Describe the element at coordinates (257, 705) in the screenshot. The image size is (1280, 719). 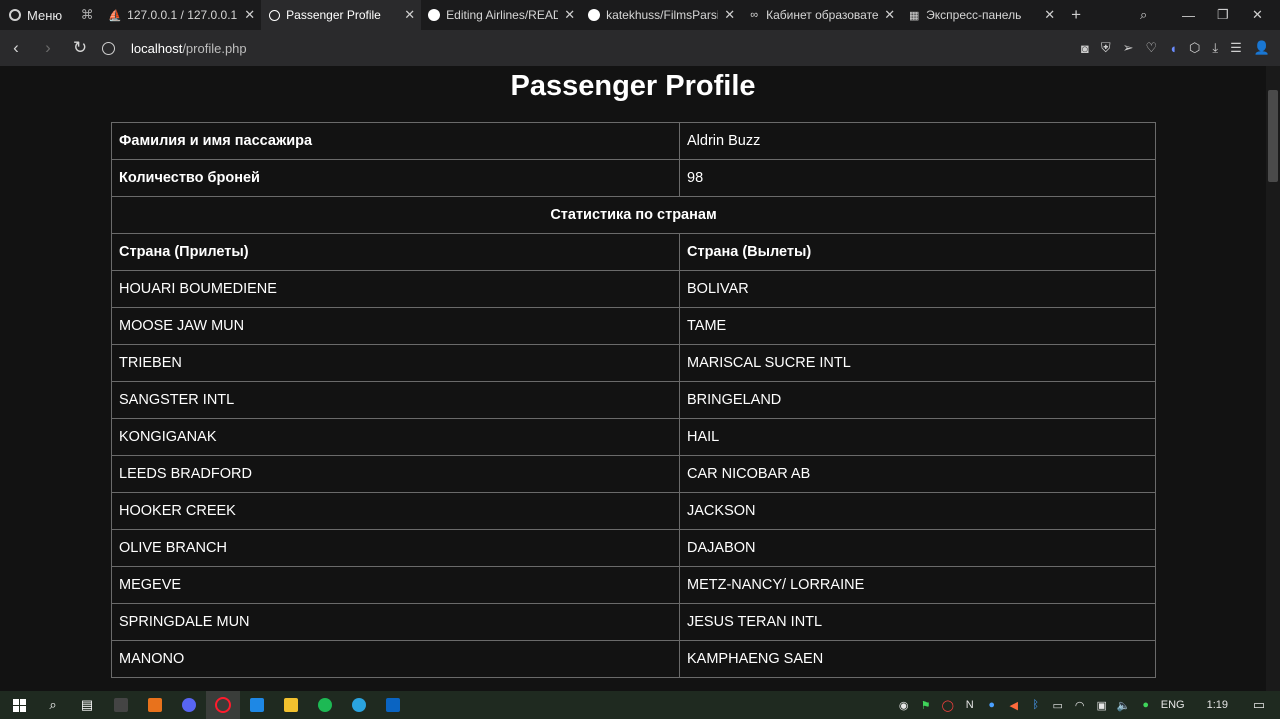
I see `vscode-icon` at that location.